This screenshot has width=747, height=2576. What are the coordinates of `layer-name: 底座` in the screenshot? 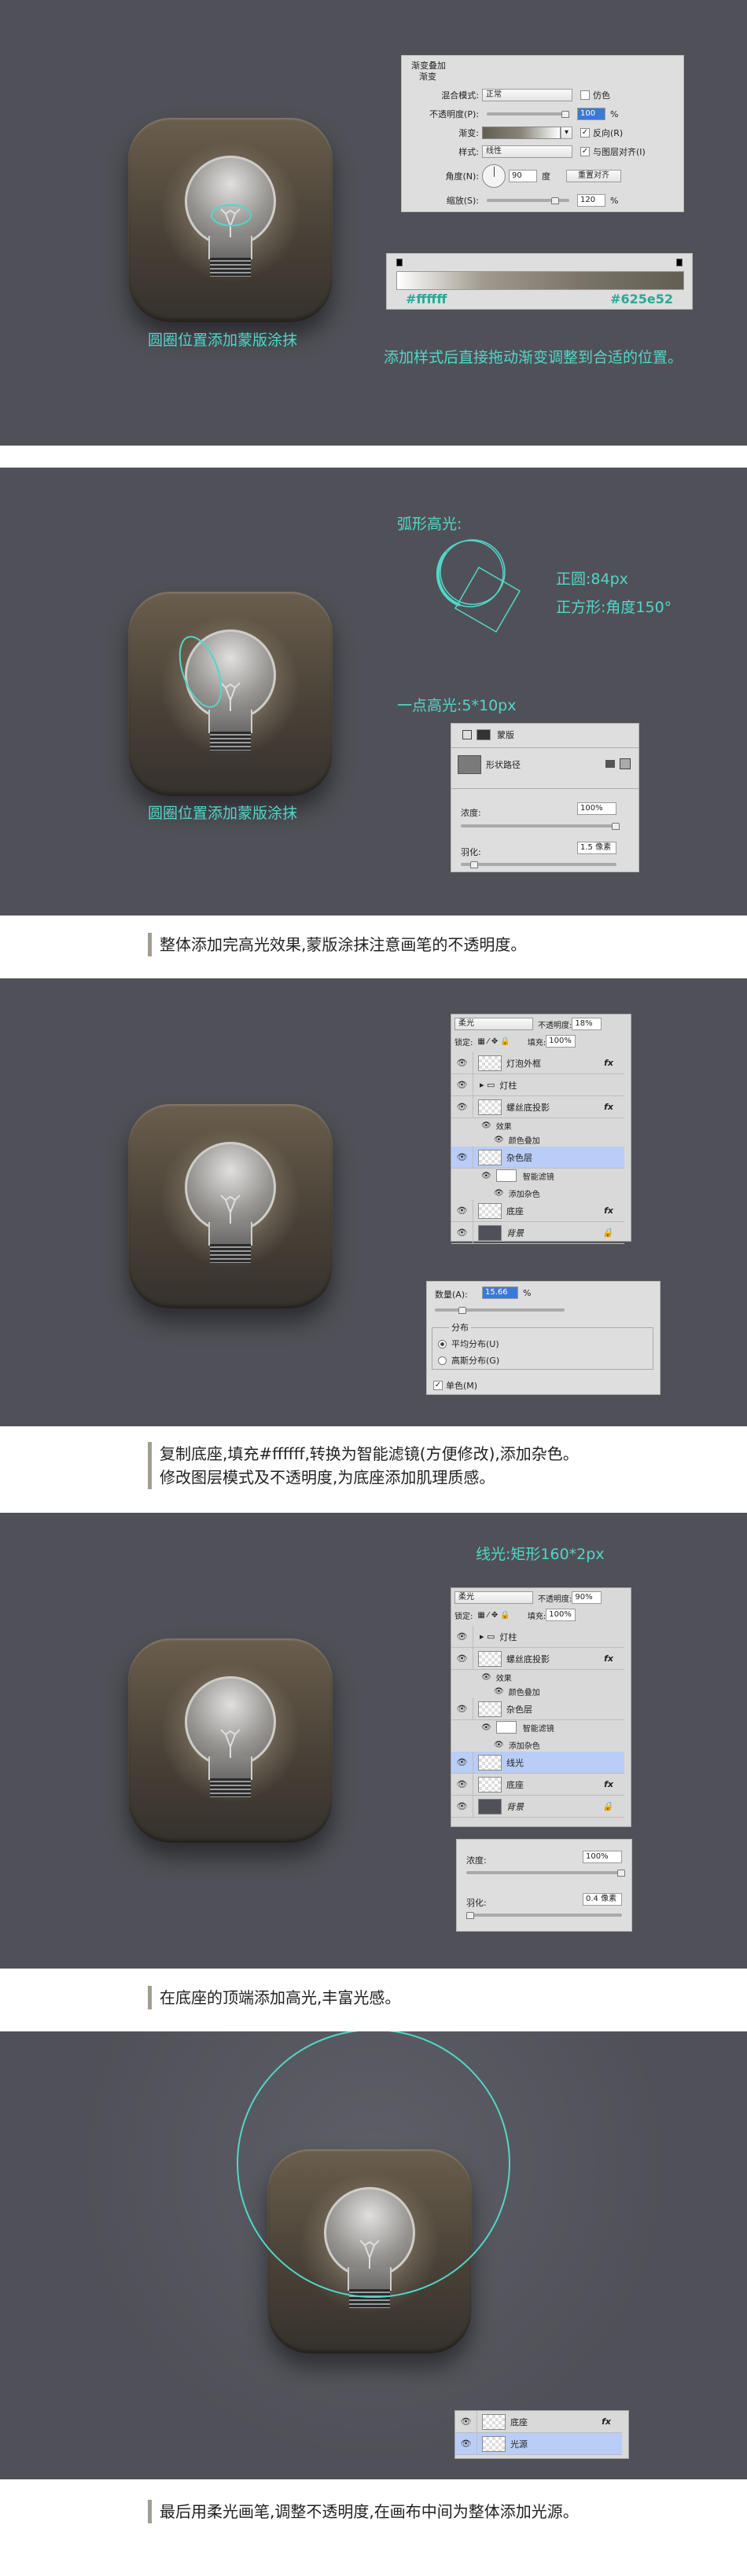 It's located at (519, 2421).